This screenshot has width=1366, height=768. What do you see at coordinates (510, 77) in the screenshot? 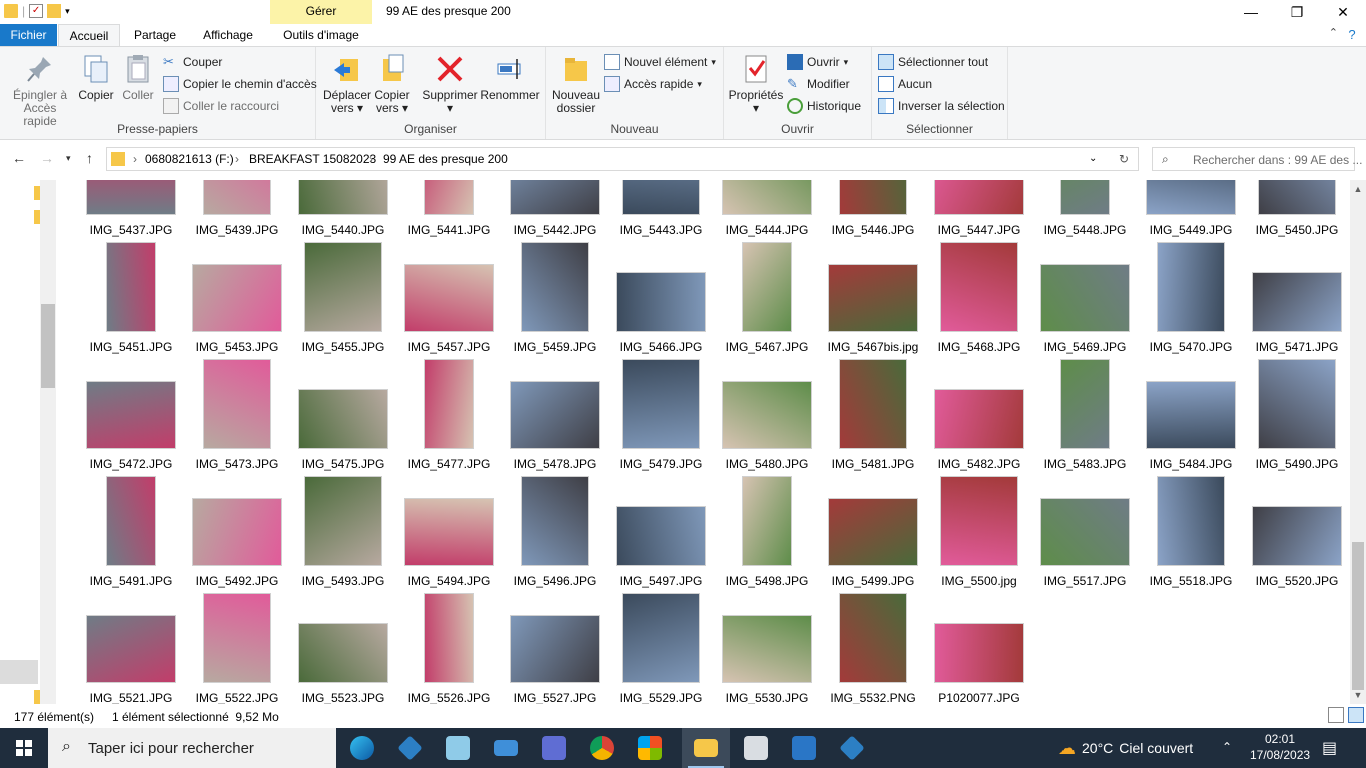
I see `rename-button: Renommer` at bounding box center [510, 77].